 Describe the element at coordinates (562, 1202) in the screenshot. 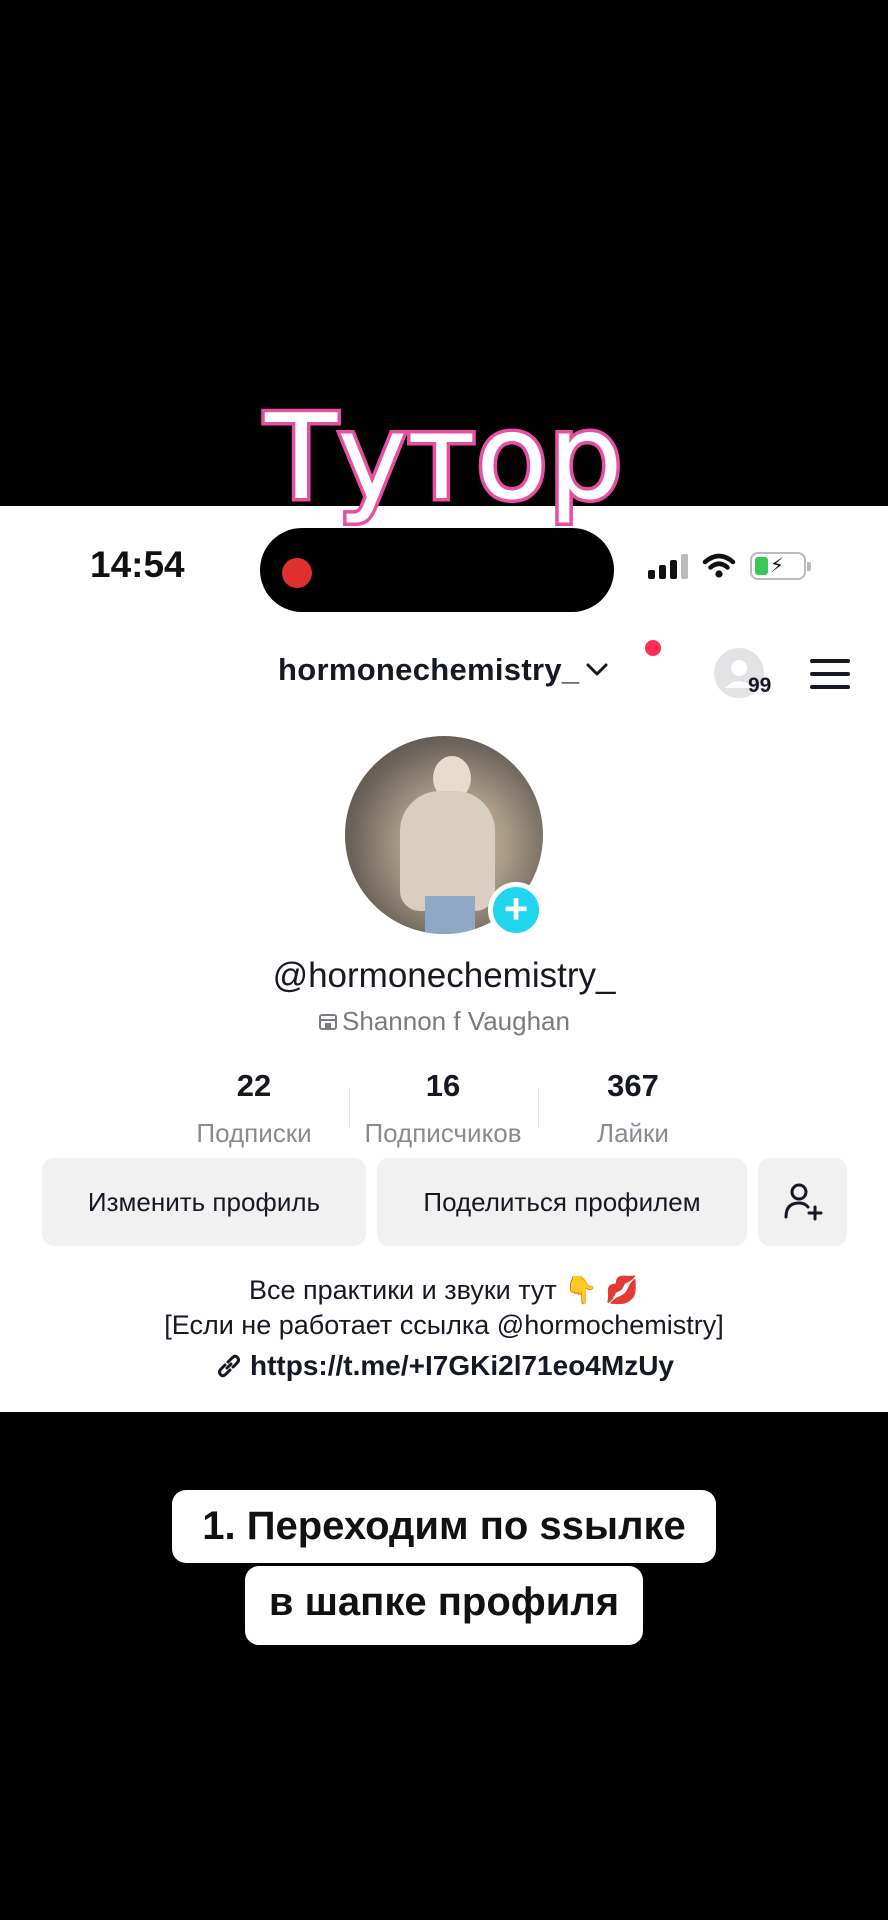

I see `share-profile-button: Поделиться профилем` at that location.